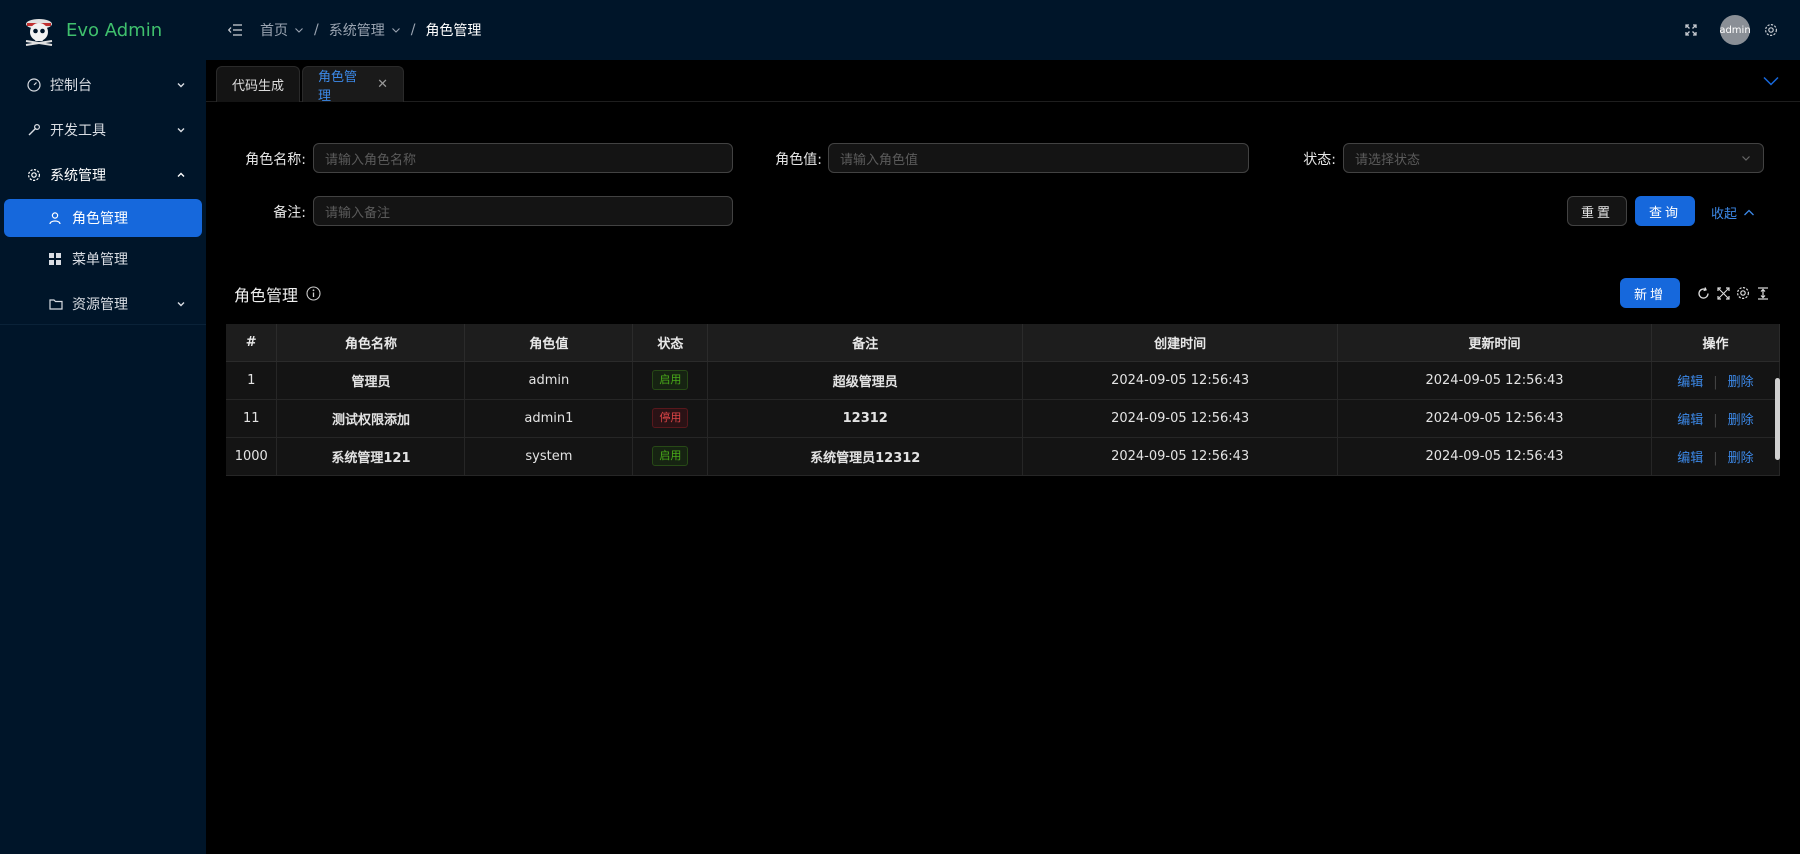 This screenshot has height=854, width=1800. I want to click on sidebar-item-menu-management: 菜单管理, so click(103, 259).